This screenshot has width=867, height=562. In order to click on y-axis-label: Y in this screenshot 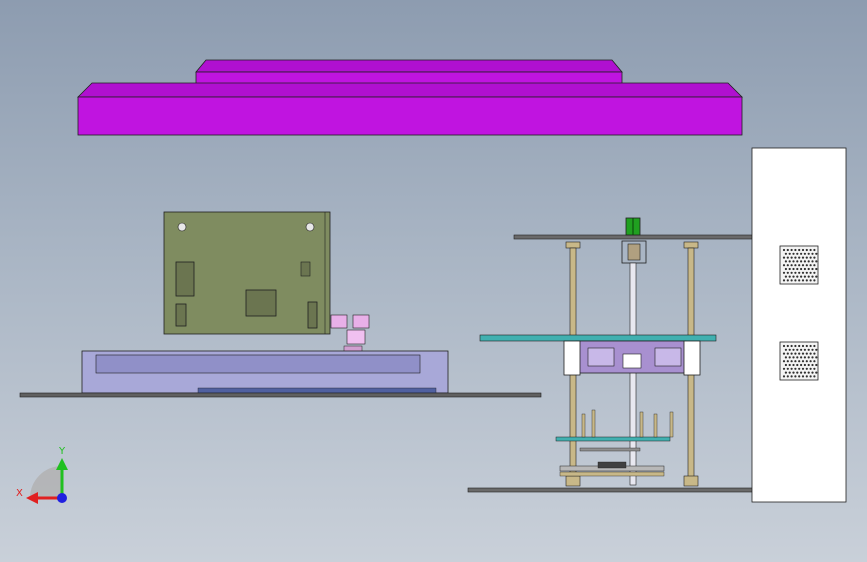, I will do `click(62, 451)`.